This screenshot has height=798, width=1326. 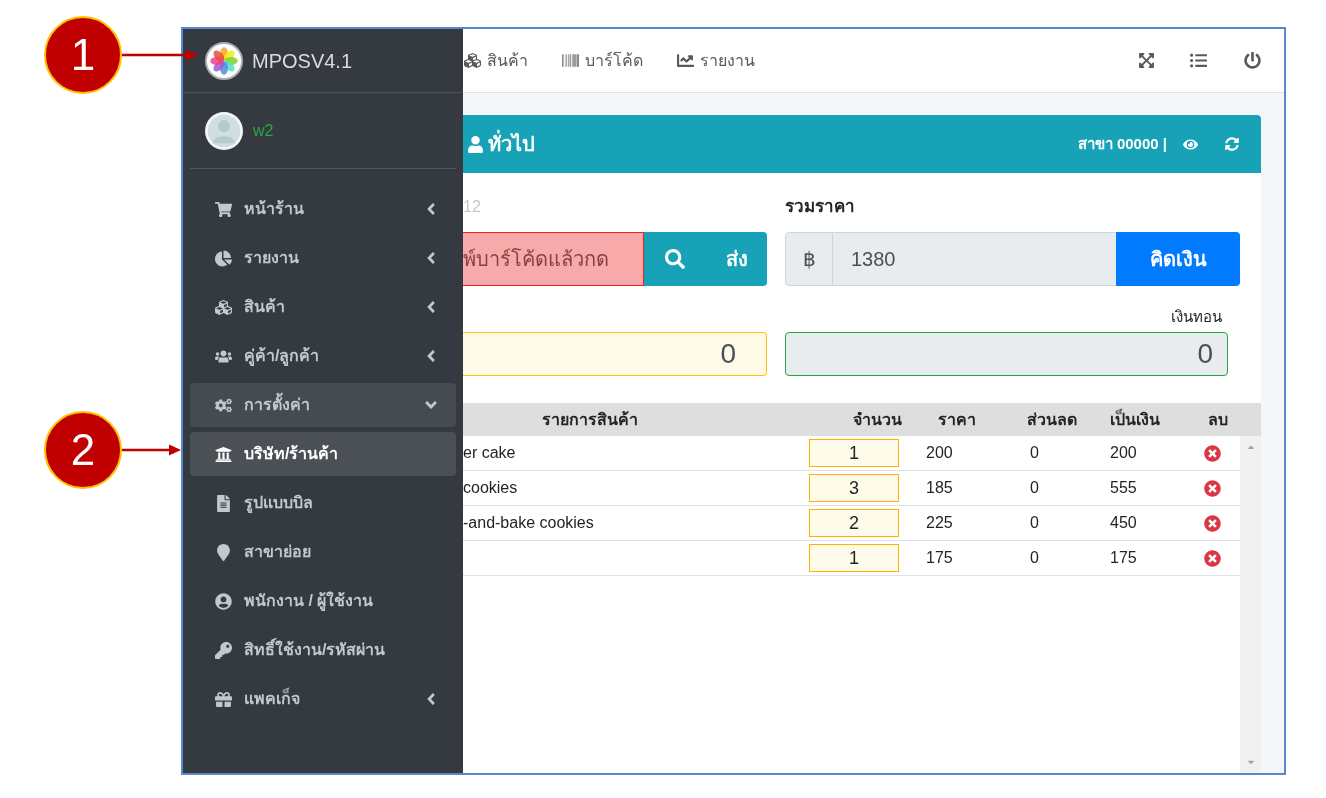 What do you see at coordinates (1123, 487) in the screenshot?
I see `line-total: 555` at bounding box center [1123, 487].